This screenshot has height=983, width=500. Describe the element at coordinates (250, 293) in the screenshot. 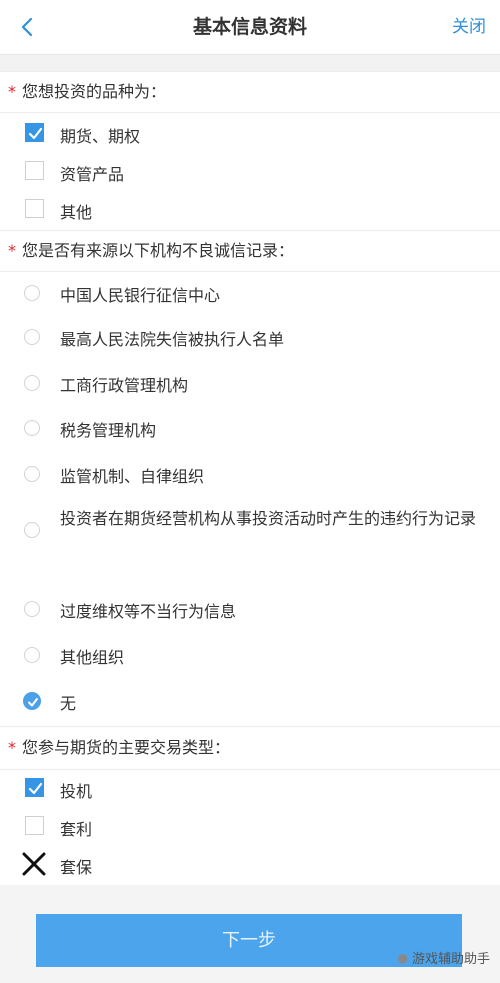

I see `radio-option-pboc-credit: 中国人民银行征信中心` at that location.